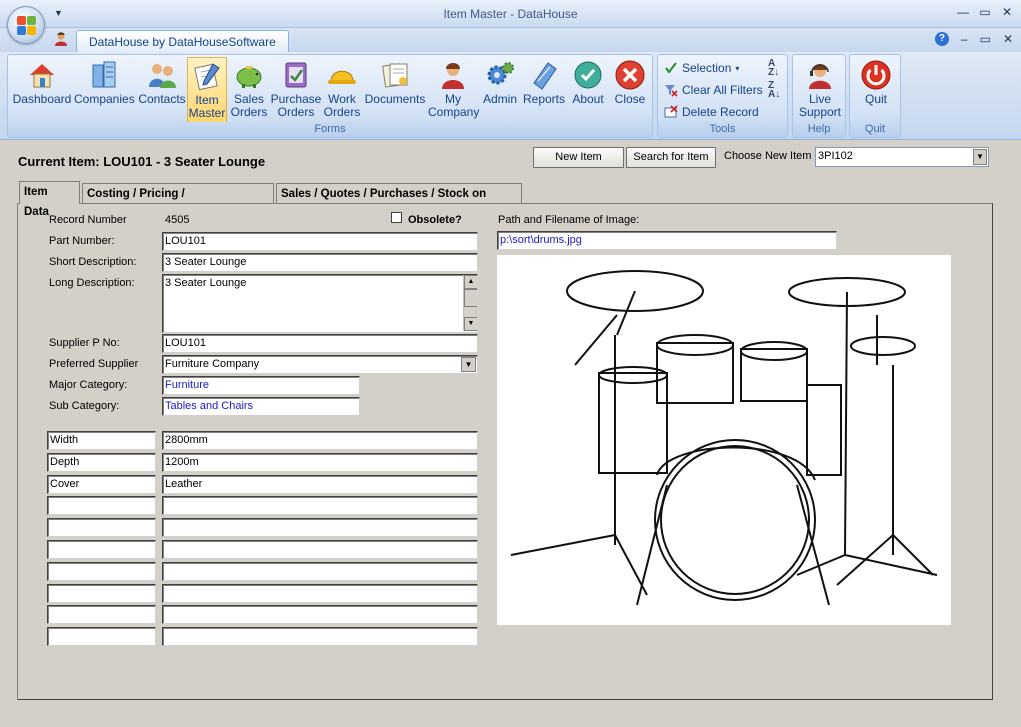 Image resolution: width=1021 pixels, height=727 pixels. Describe the element at coordinates (470, 324) in the screenshot. I see `scroll-down-icon: ▼` at that location.